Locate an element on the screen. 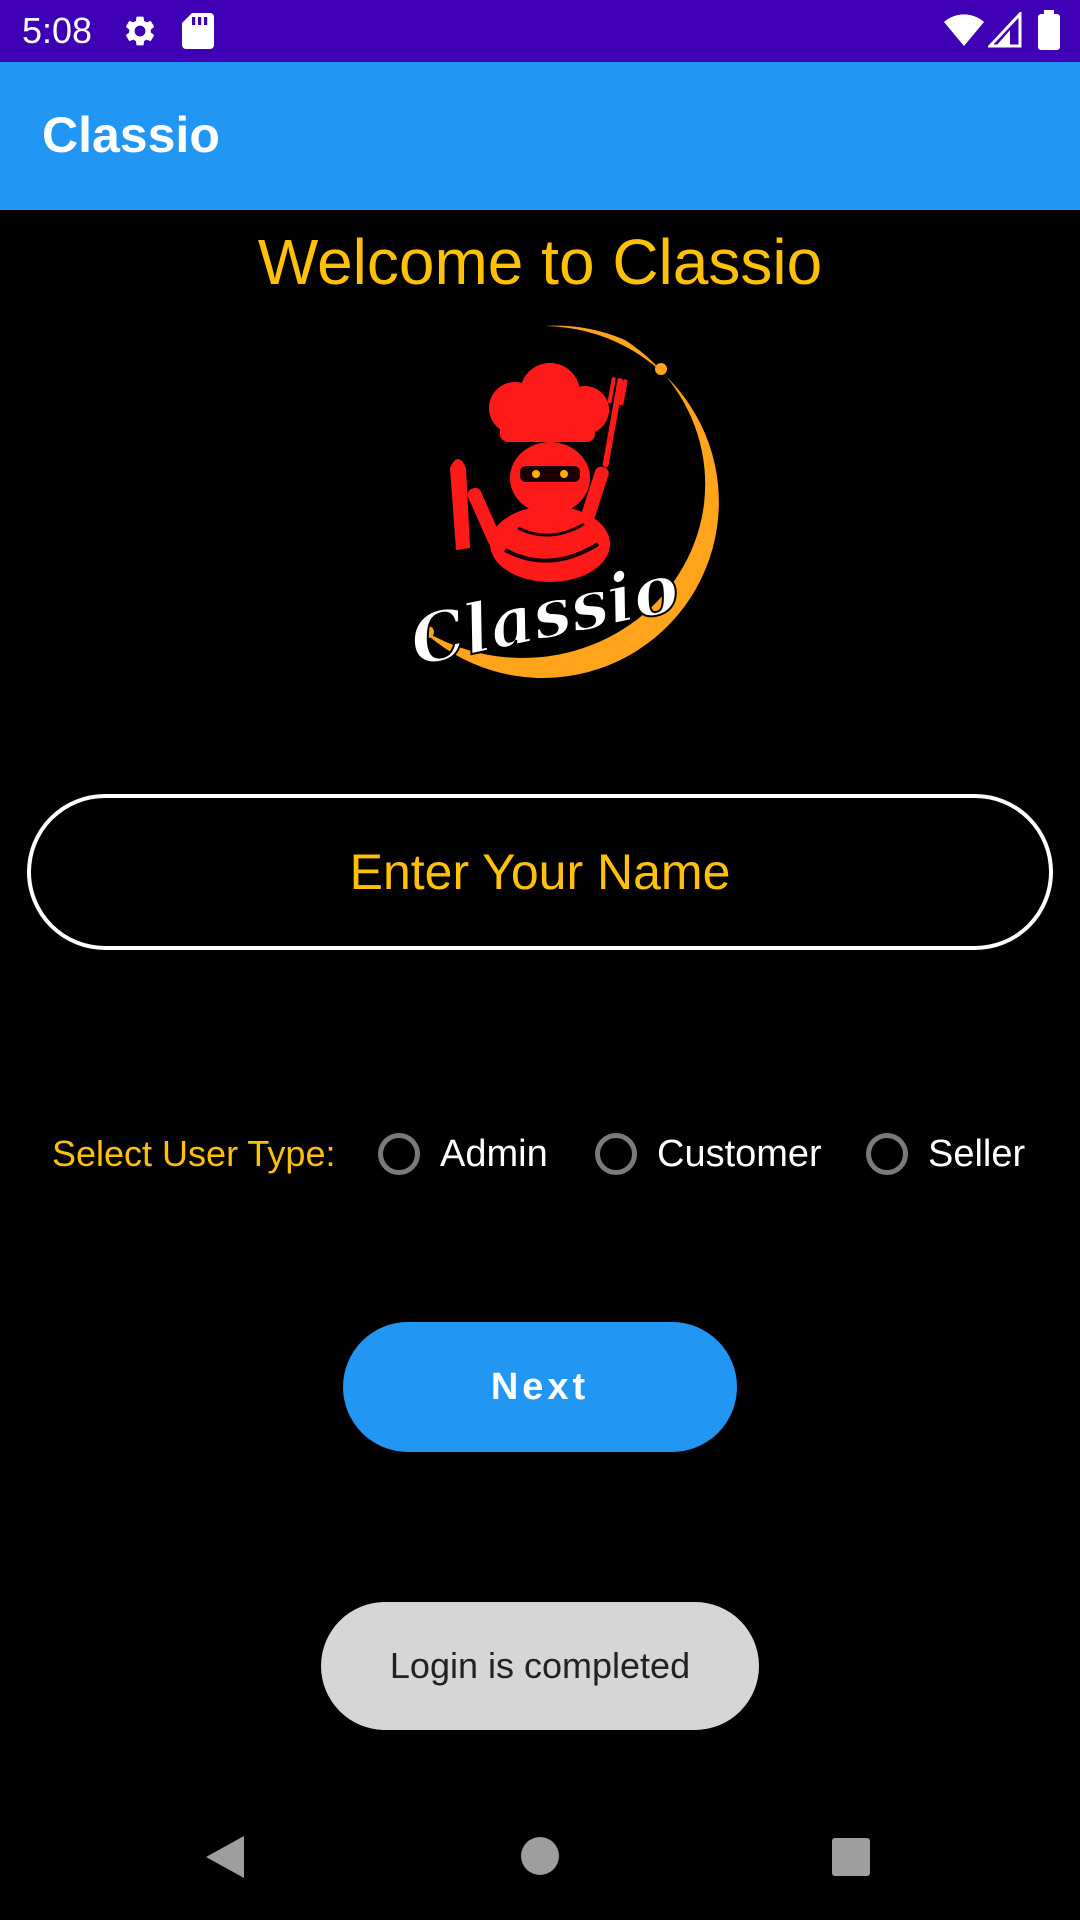 The height and width of the screenshot is (1920, 1080). toast-message: Login is completed is located at coordinates (540, 1666).